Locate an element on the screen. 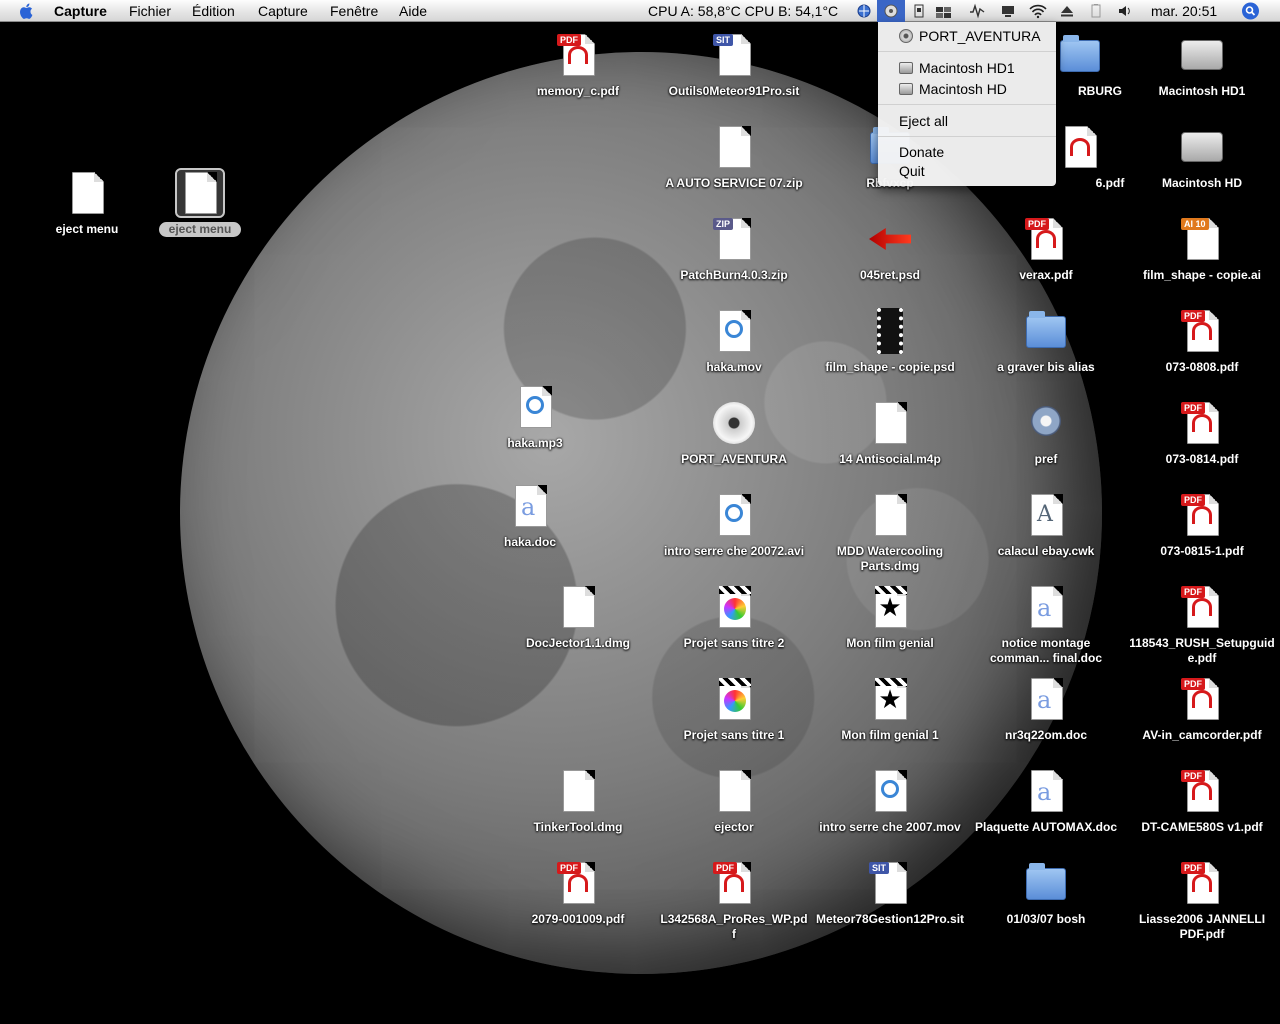 This screenshot has width=1280, height=1024. desktop-icon: SIT Outils0Meteor91Pro.sit is located at coordinates (734, 65).